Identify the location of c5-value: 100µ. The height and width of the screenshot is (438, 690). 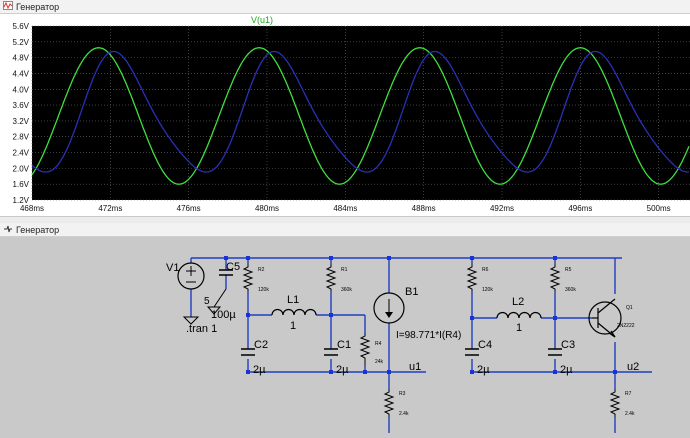
(223, 315).